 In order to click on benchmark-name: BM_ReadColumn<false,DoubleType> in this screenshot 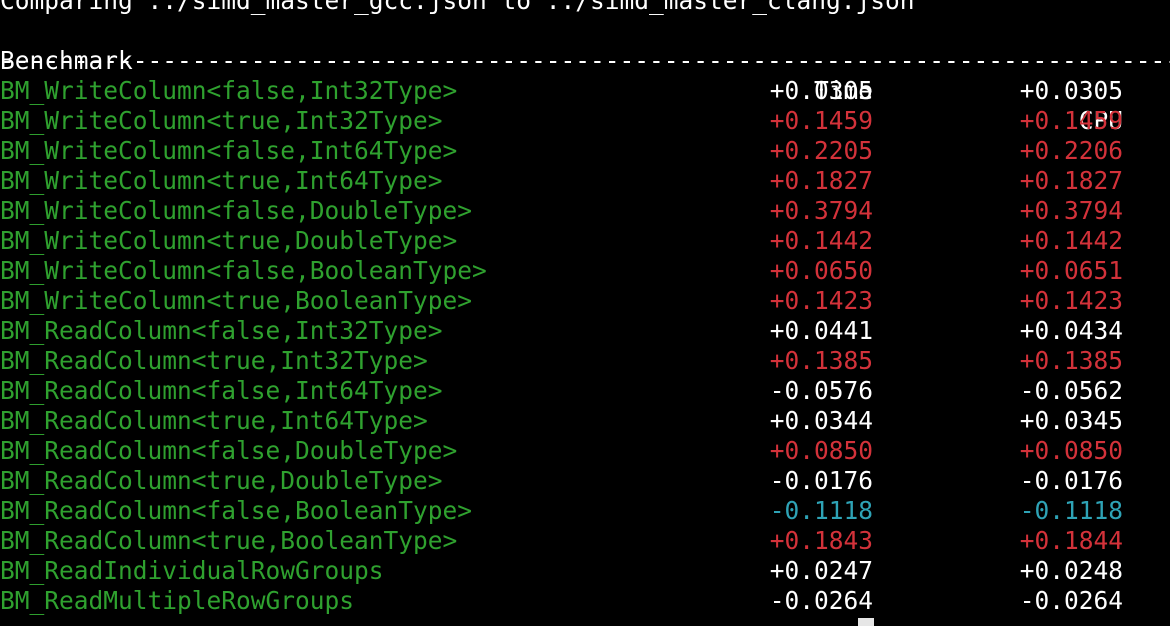, I will do `click(229, 450)`.